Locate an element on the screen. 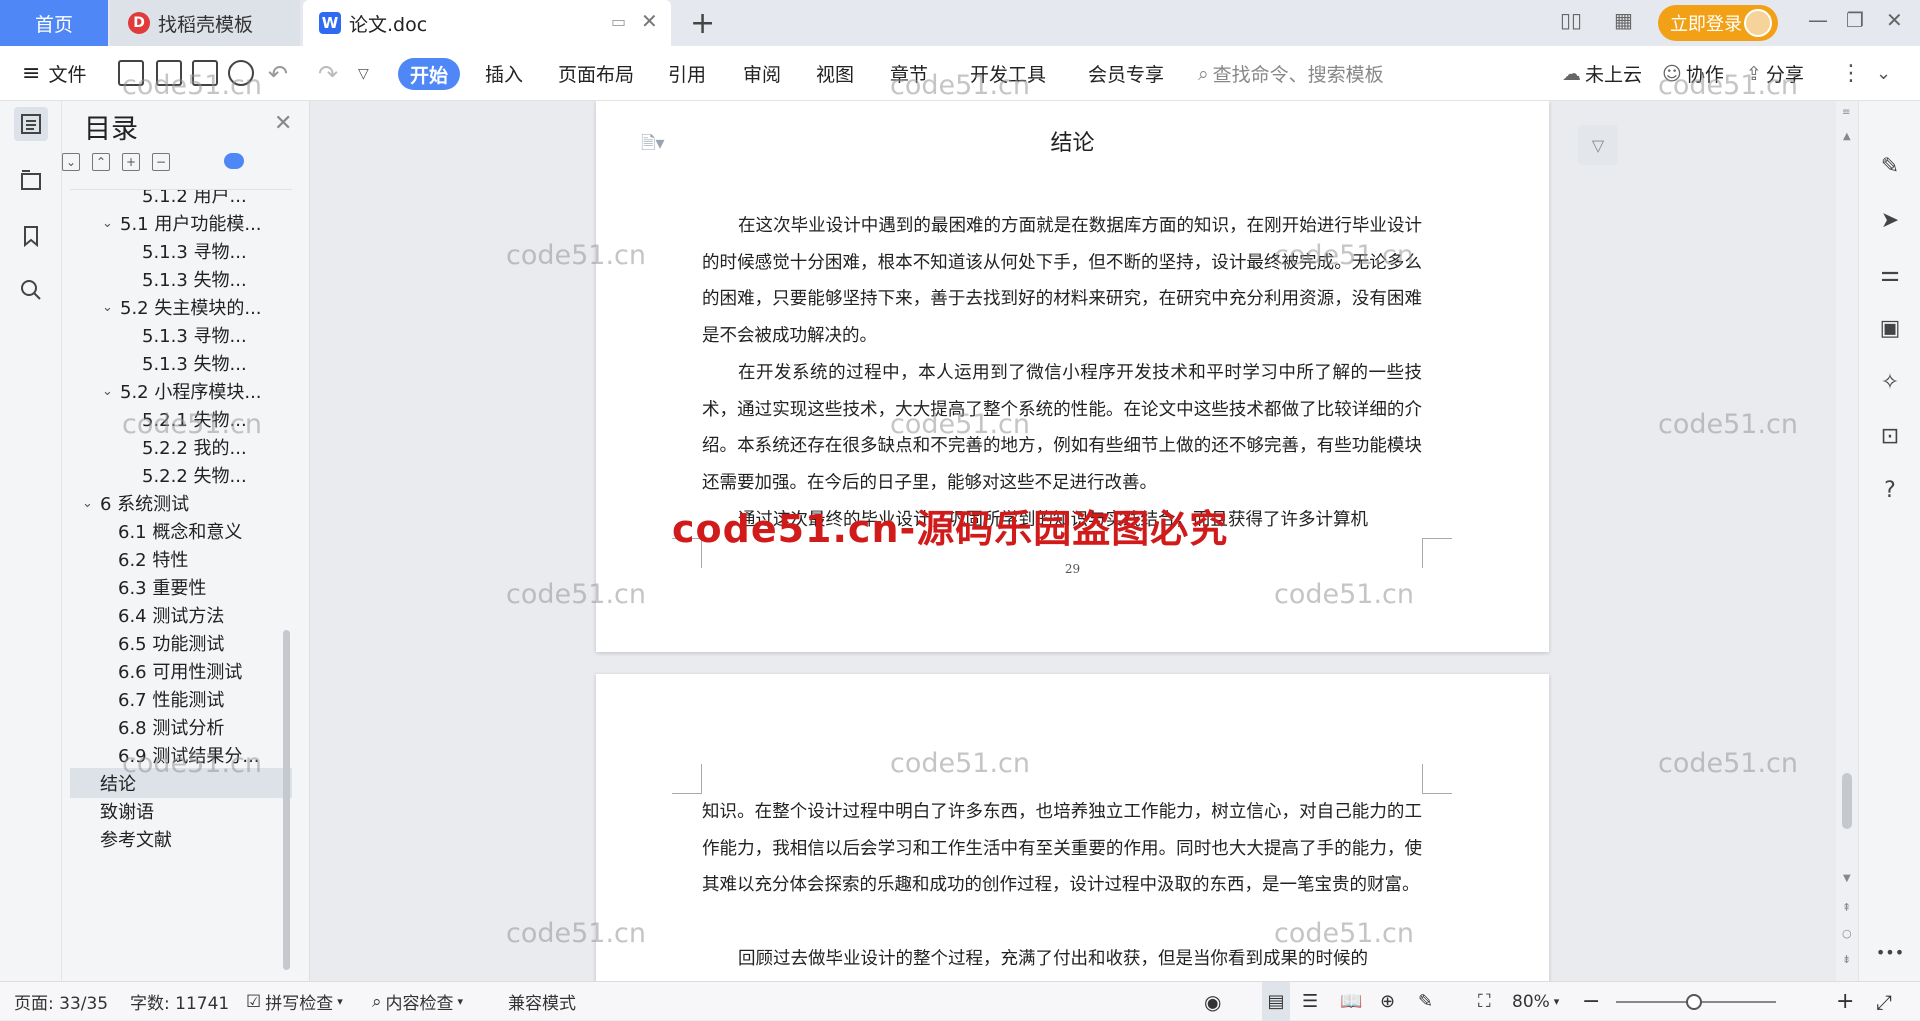 The width and height of the screenshot is (1920, 1021). toc-item: ⌄ 6 系统测试 is located at coordinates (181, 503).